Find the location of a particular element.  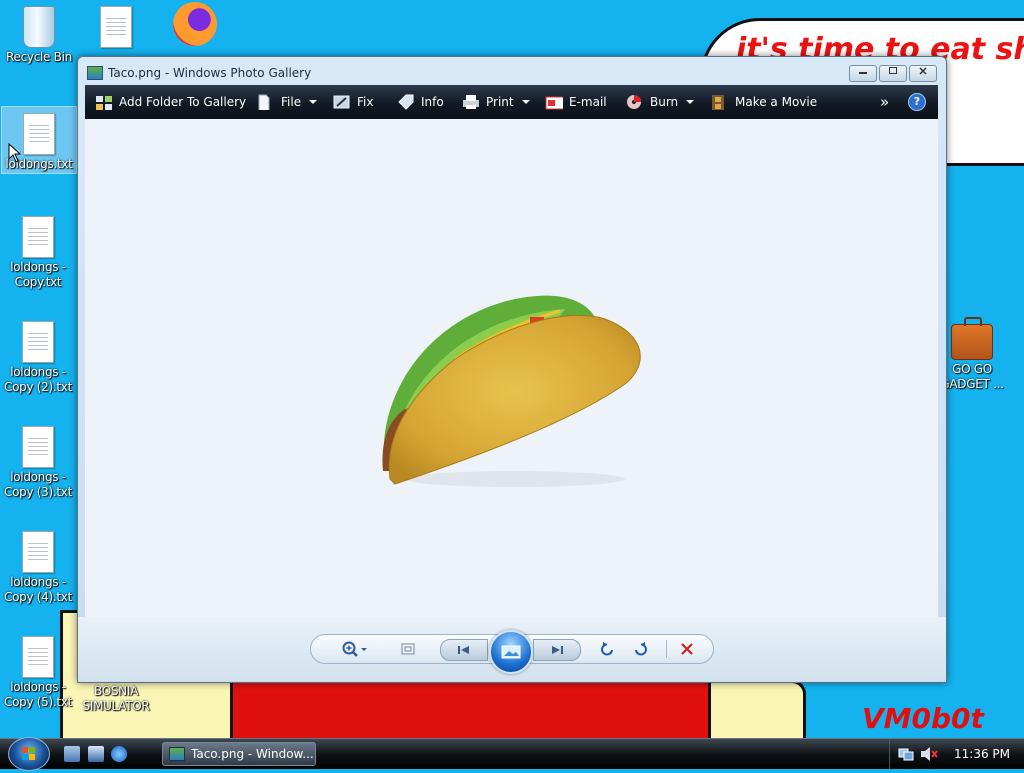

recycle-bin-icon is located at coordinates (39, 27).